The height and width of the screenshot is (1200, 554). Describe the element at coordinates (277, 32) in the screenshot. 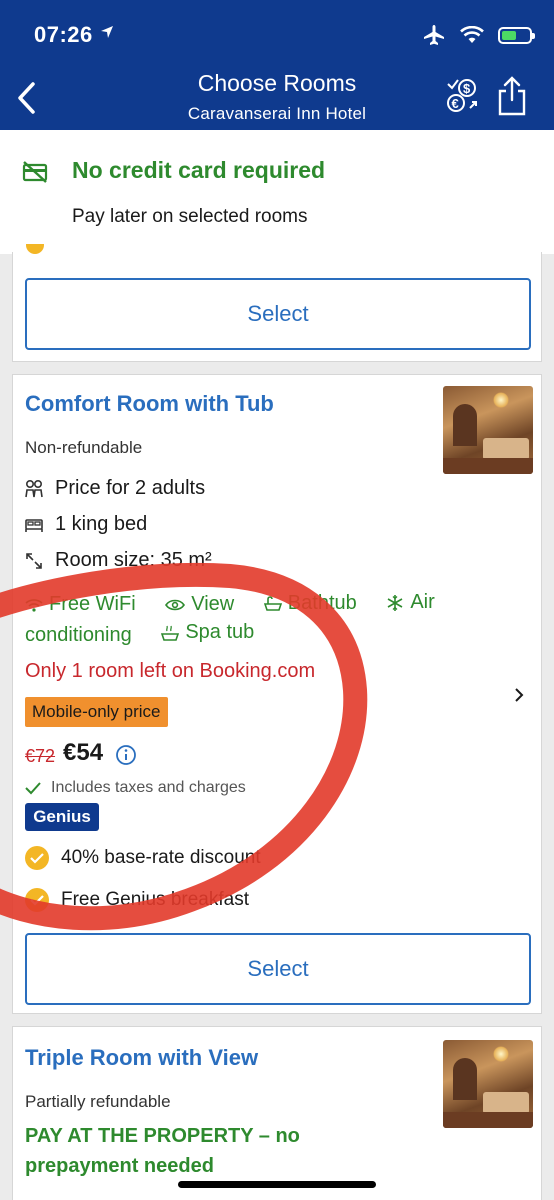

I see `status-bar: 07:26` at that location.